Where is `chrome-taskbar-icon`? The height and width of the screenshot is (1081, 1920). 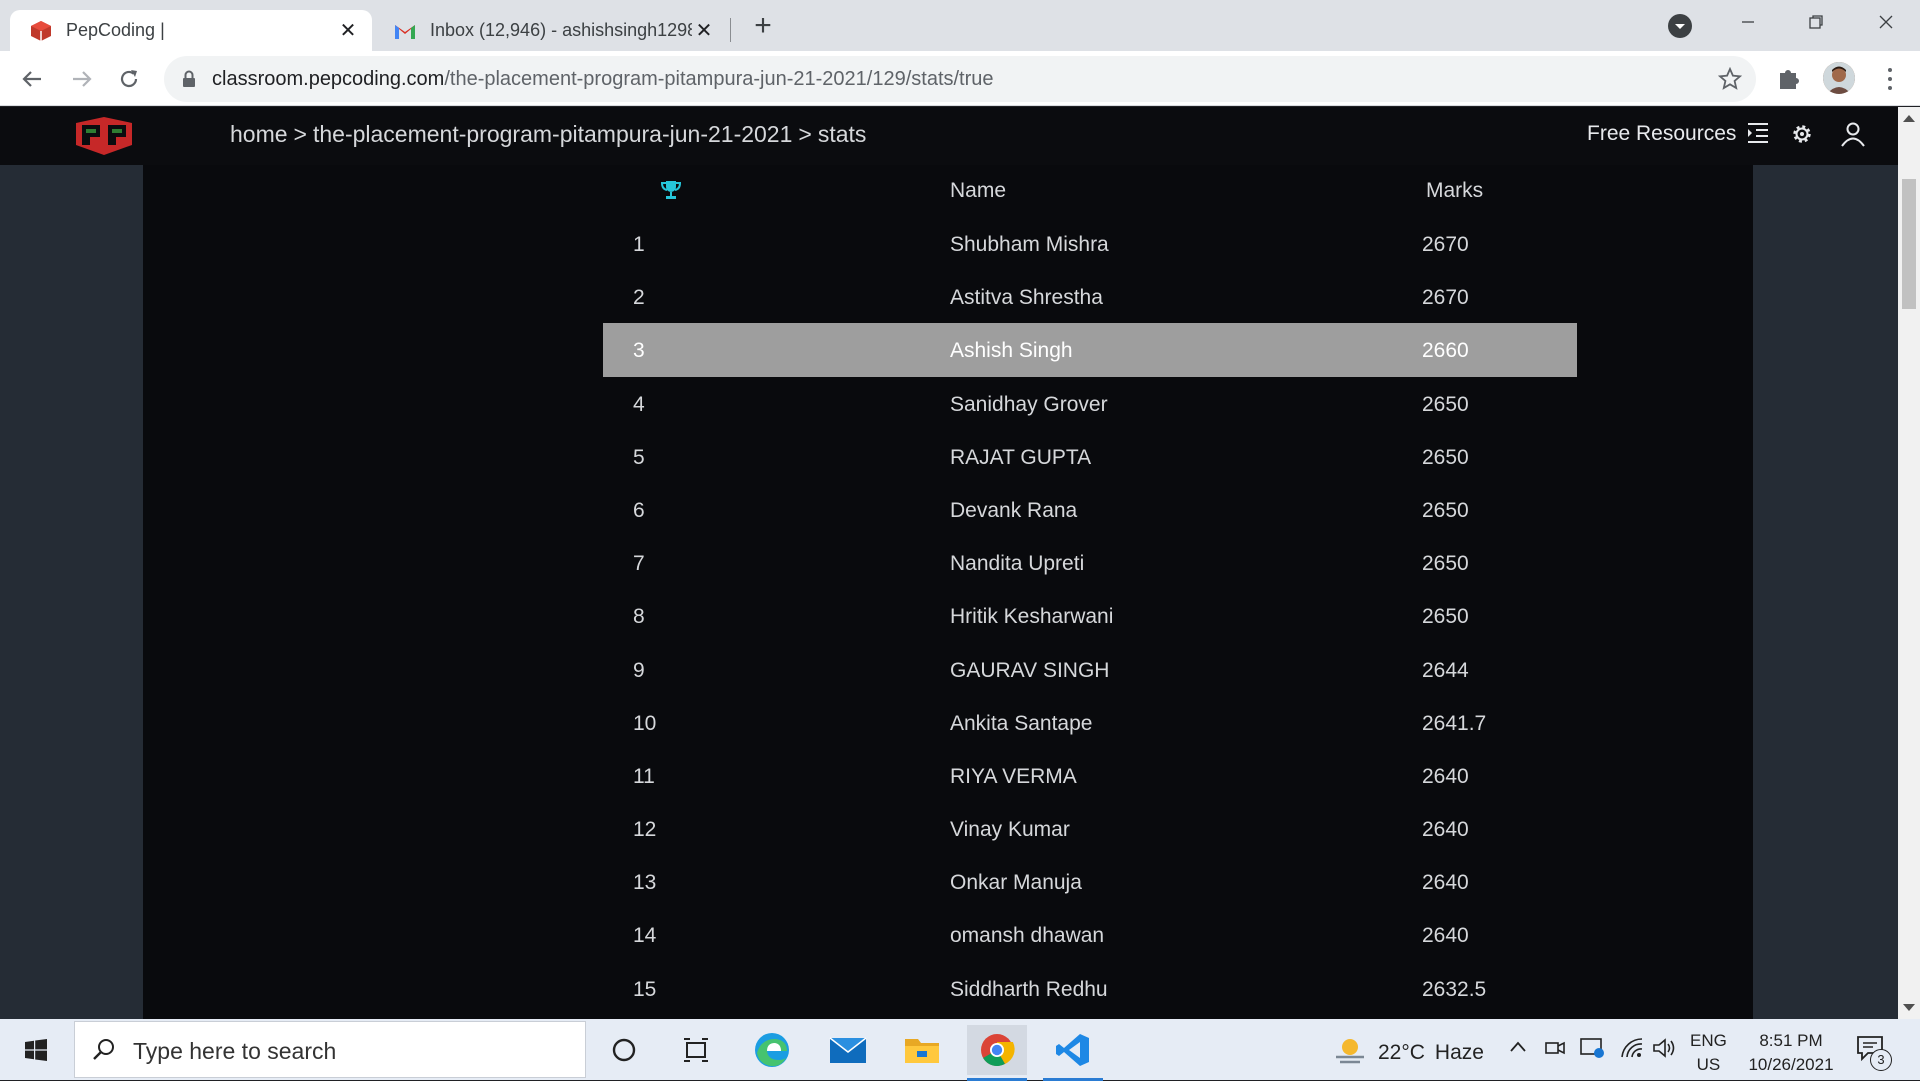
chrome-taskbar-icon is located at coordinates (997, 1053).